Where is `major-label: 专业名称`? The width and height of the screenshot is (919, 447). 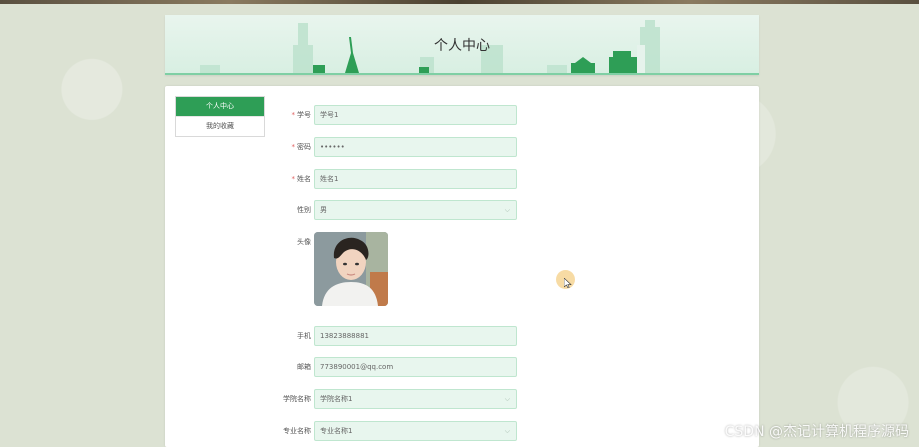 major-label: 专业名称 is located at coordinates (297, 431).